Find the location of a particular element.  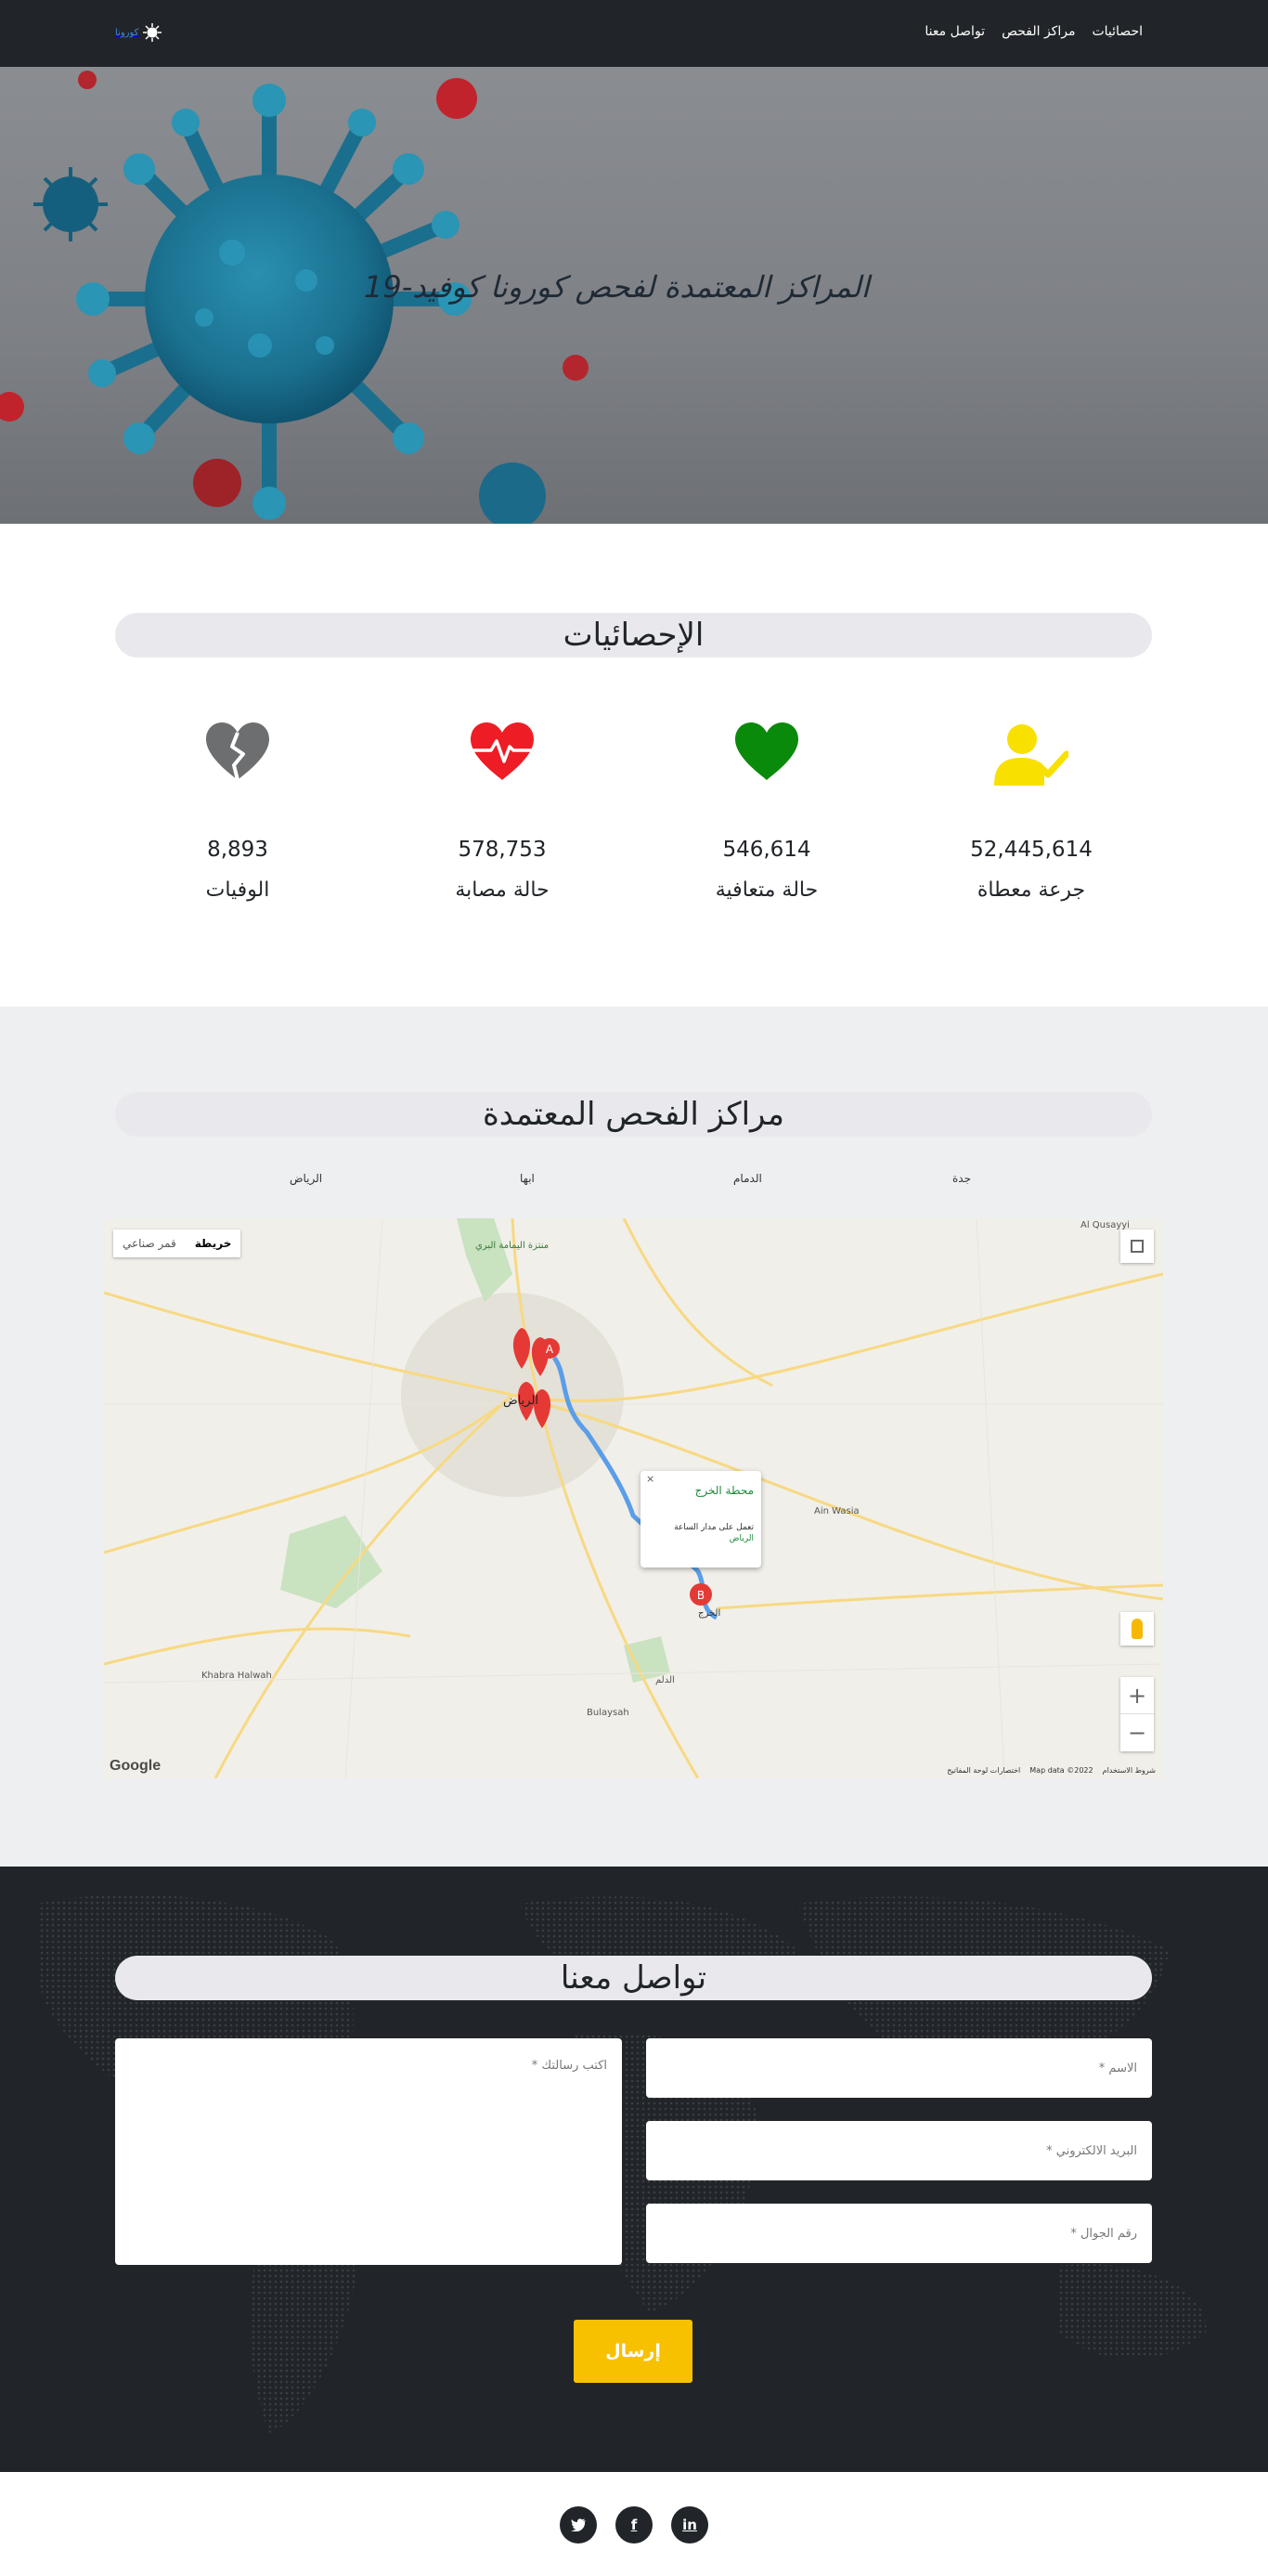

twitter-icon is located at coordinates (578, 2524).